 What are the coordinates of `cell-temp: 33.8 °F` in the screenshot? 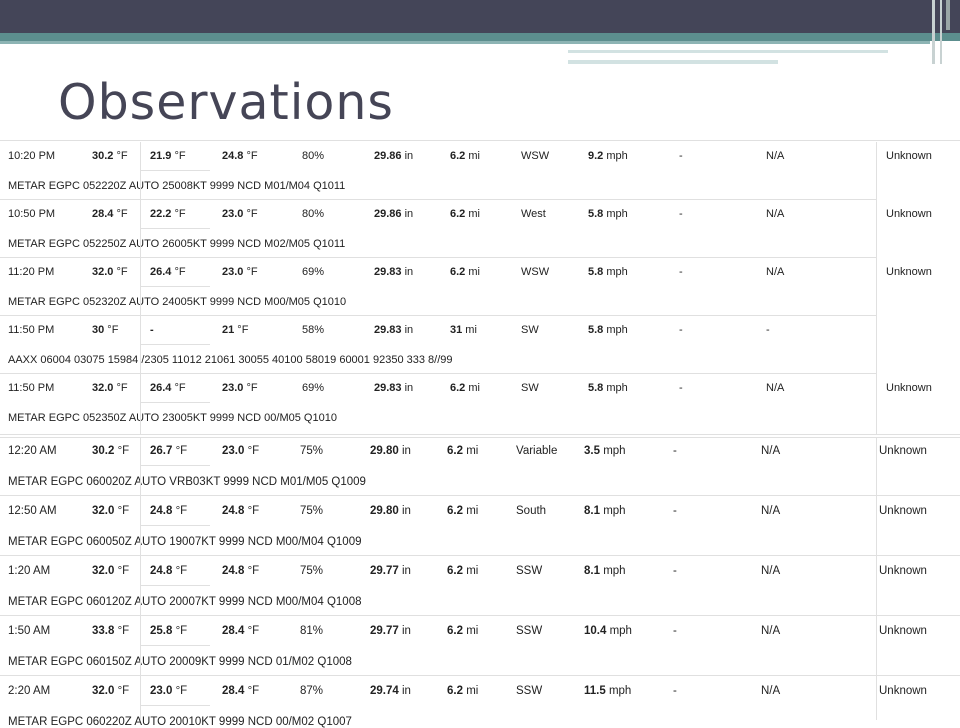 It's located at (110, 631).